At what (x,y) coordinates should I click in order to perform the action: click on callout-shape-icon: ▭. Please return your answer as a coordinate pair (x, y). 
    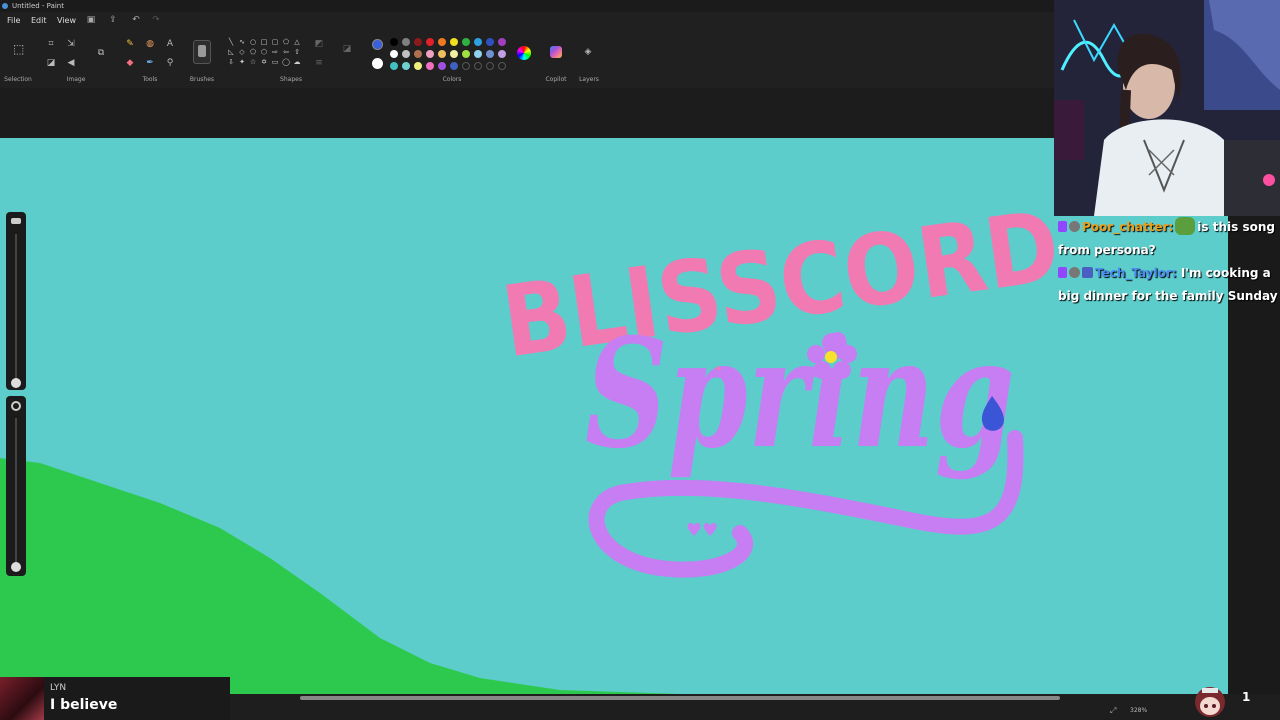
    Looking at the image, I should click on (275, 62).